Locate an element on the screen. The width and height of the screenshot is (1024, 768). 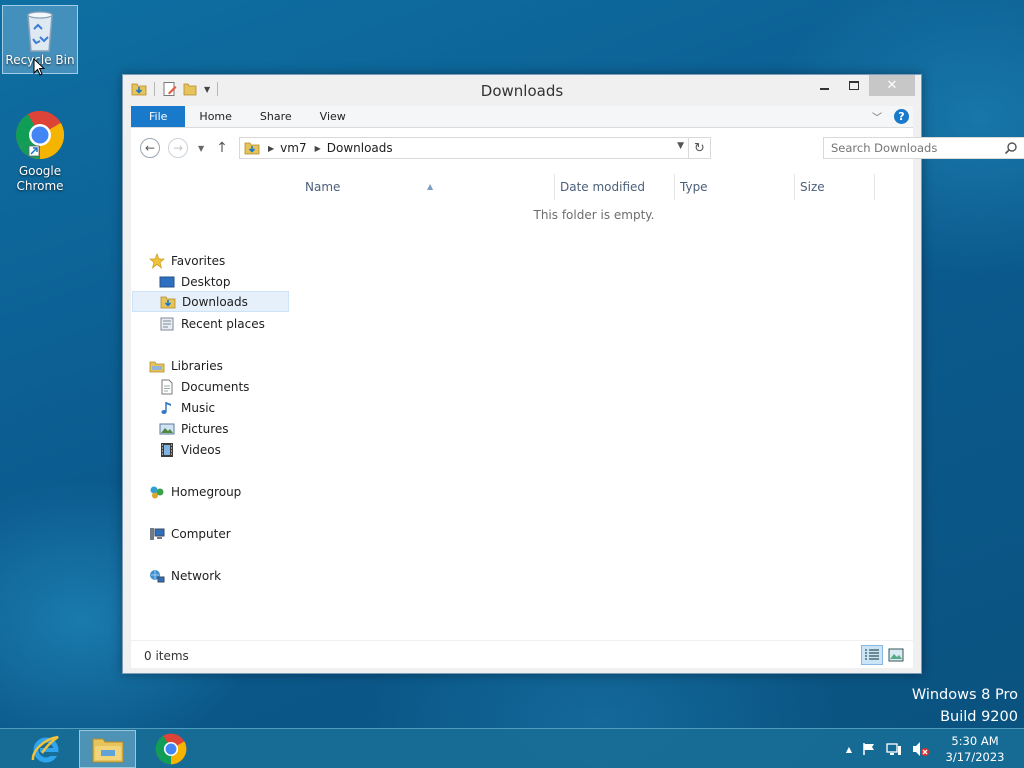
nav-favorites: Favorites is located at coordinates (187, 260).